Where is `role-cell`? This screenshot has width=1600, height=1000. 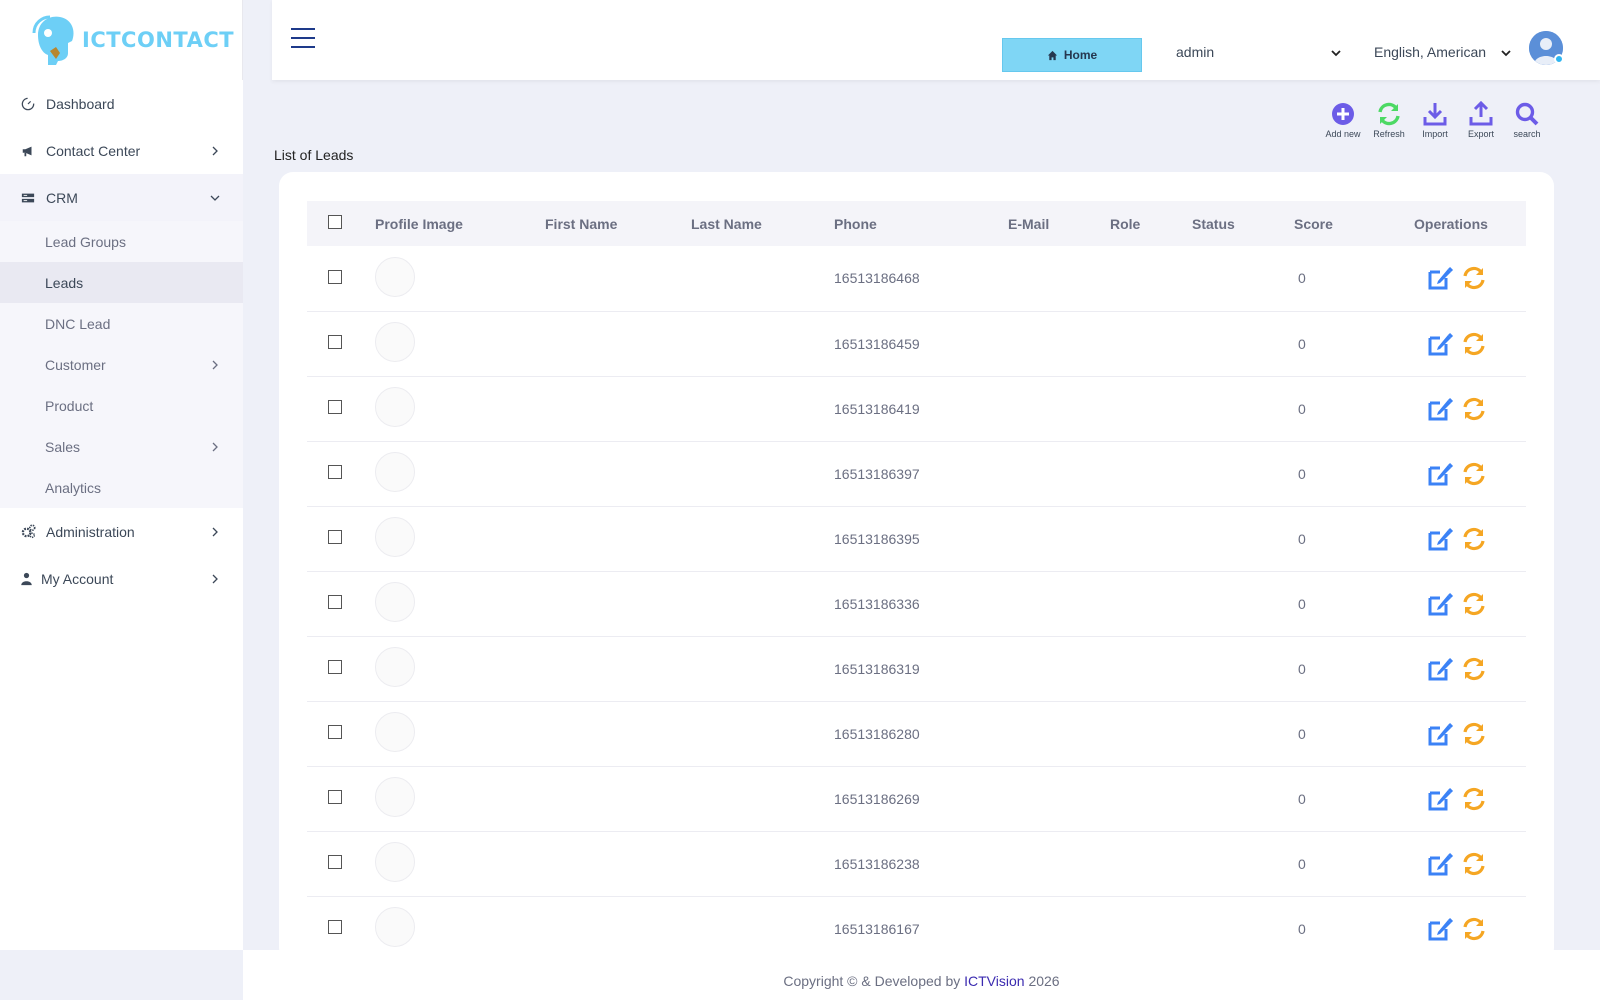 role-cell is located at coordinates (1151, 538).